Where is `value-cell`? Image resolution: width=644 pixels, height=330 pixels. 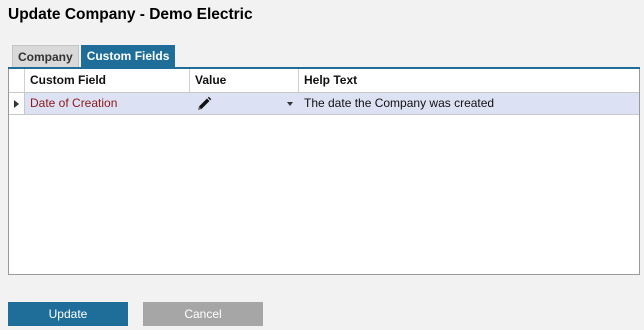
value-cell is located at coordinates (244, 103).